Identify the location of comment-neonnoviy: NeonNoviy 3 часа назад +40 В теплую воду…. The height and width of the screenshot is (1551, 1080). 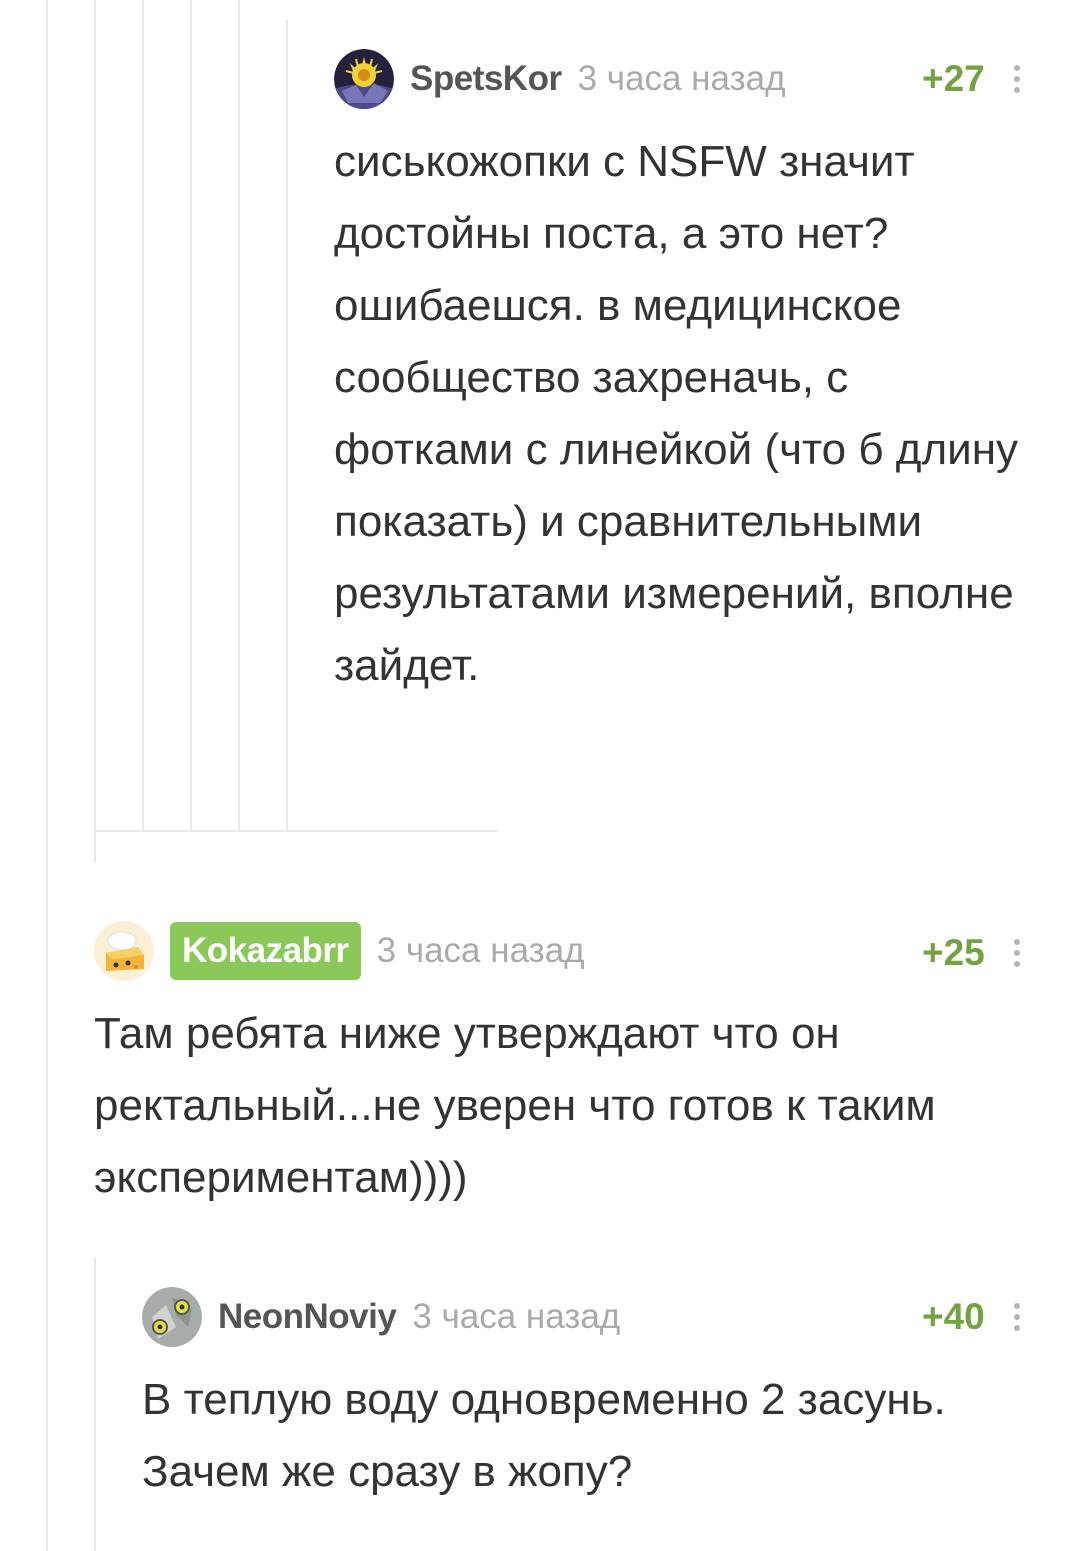
(588, 1406).